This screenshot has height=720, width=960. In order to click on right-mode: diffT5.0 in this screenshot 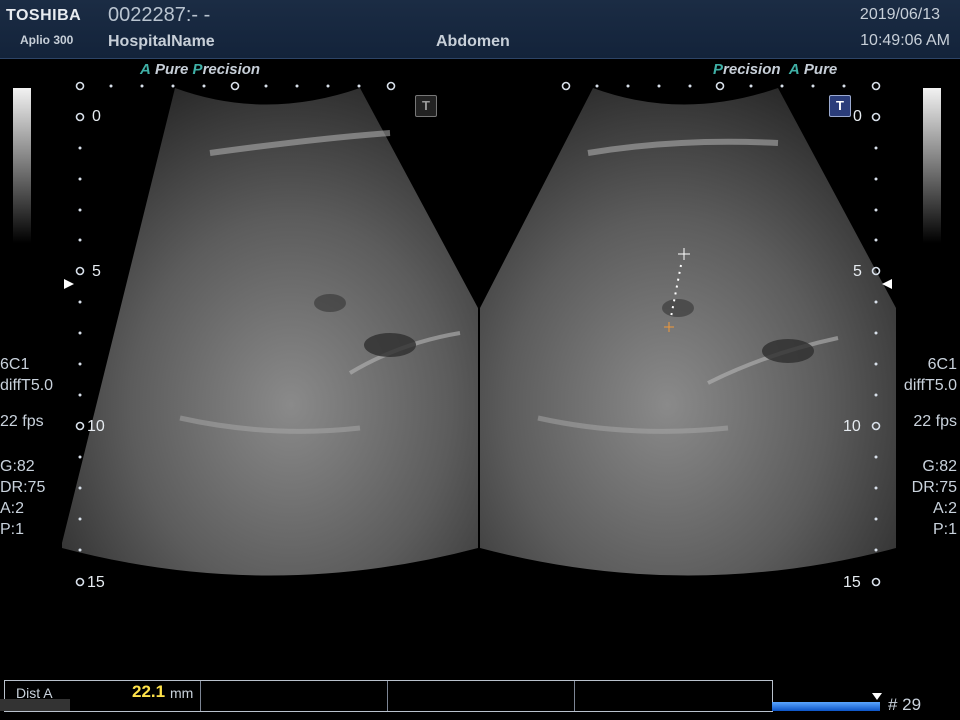, I will do `click(930, 385)`.